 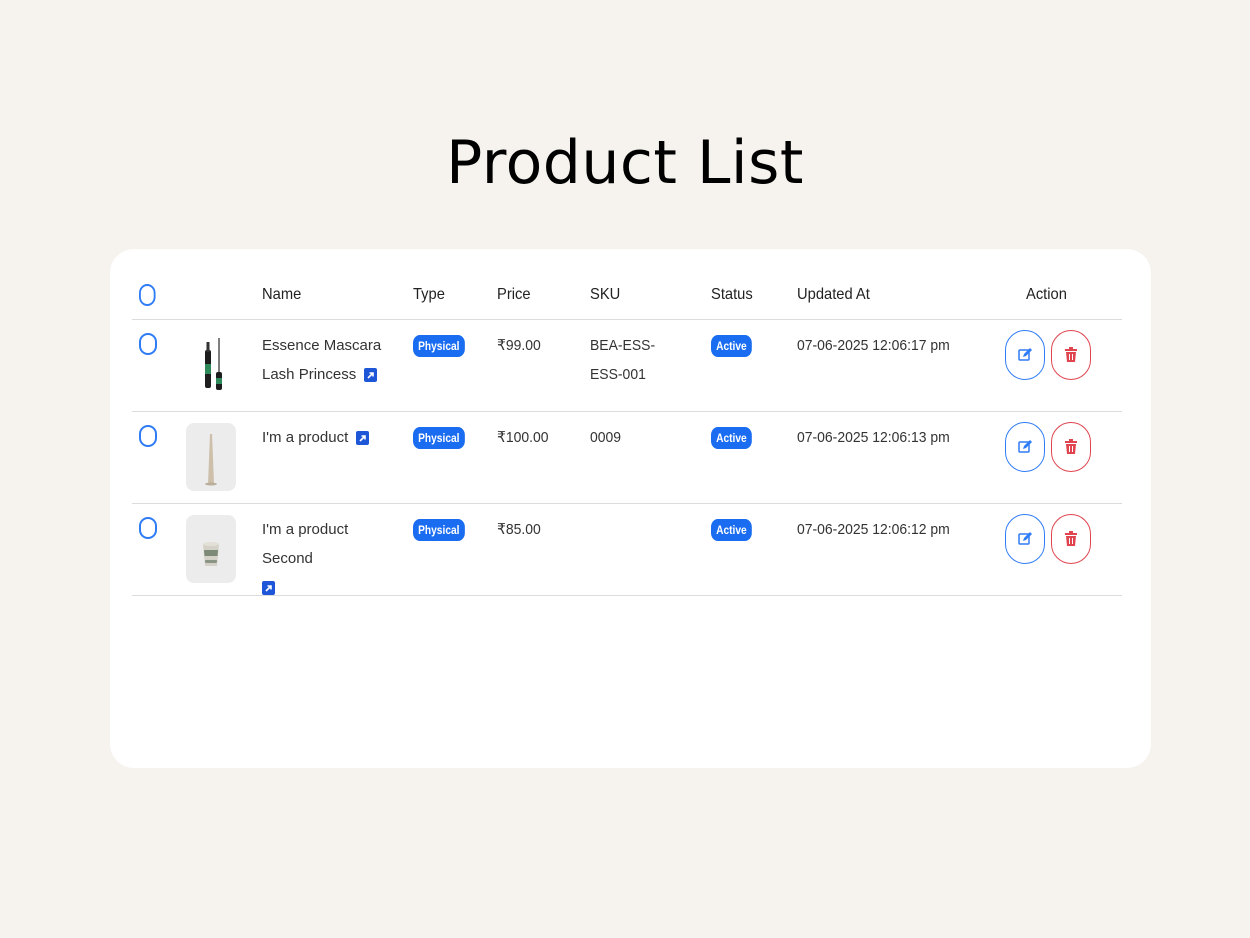 I want to click on select-all-checkbox, so click(x=147, y=295).